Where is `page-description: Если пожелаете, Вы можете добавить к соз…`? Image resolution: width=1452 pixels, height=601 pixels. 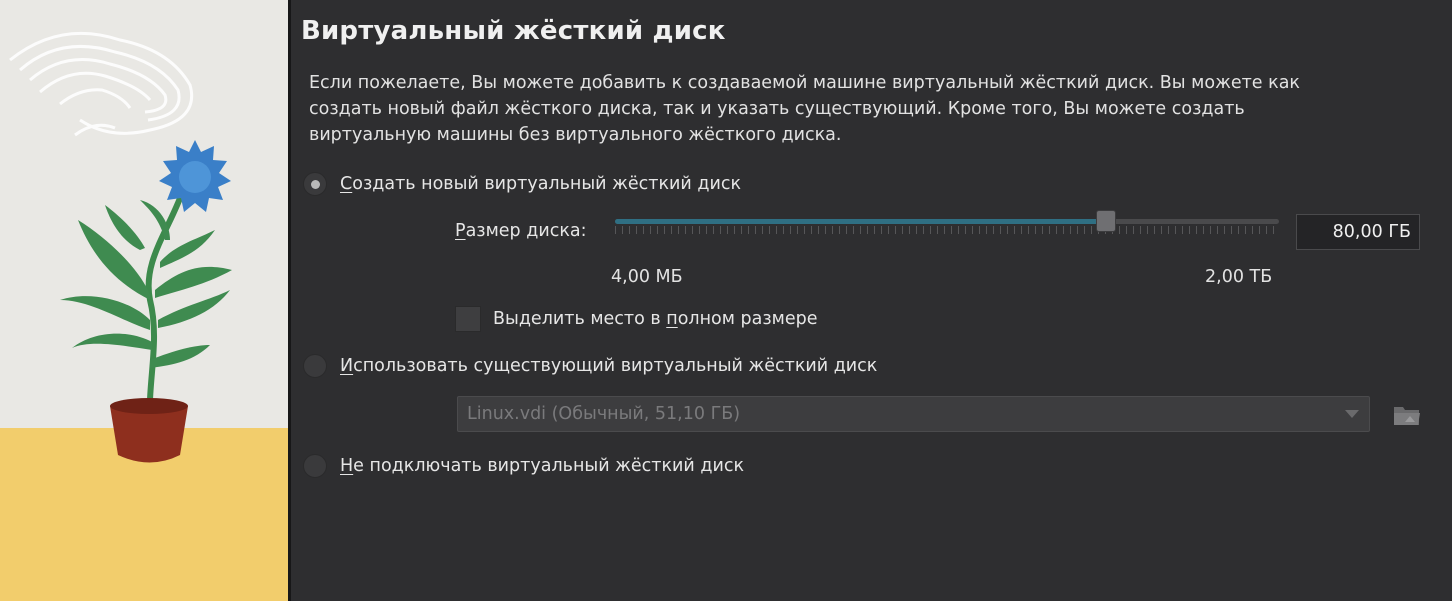 page-description: Если пожелаете, Вы можете добавить к соз… is located at coordinates (804, 109).